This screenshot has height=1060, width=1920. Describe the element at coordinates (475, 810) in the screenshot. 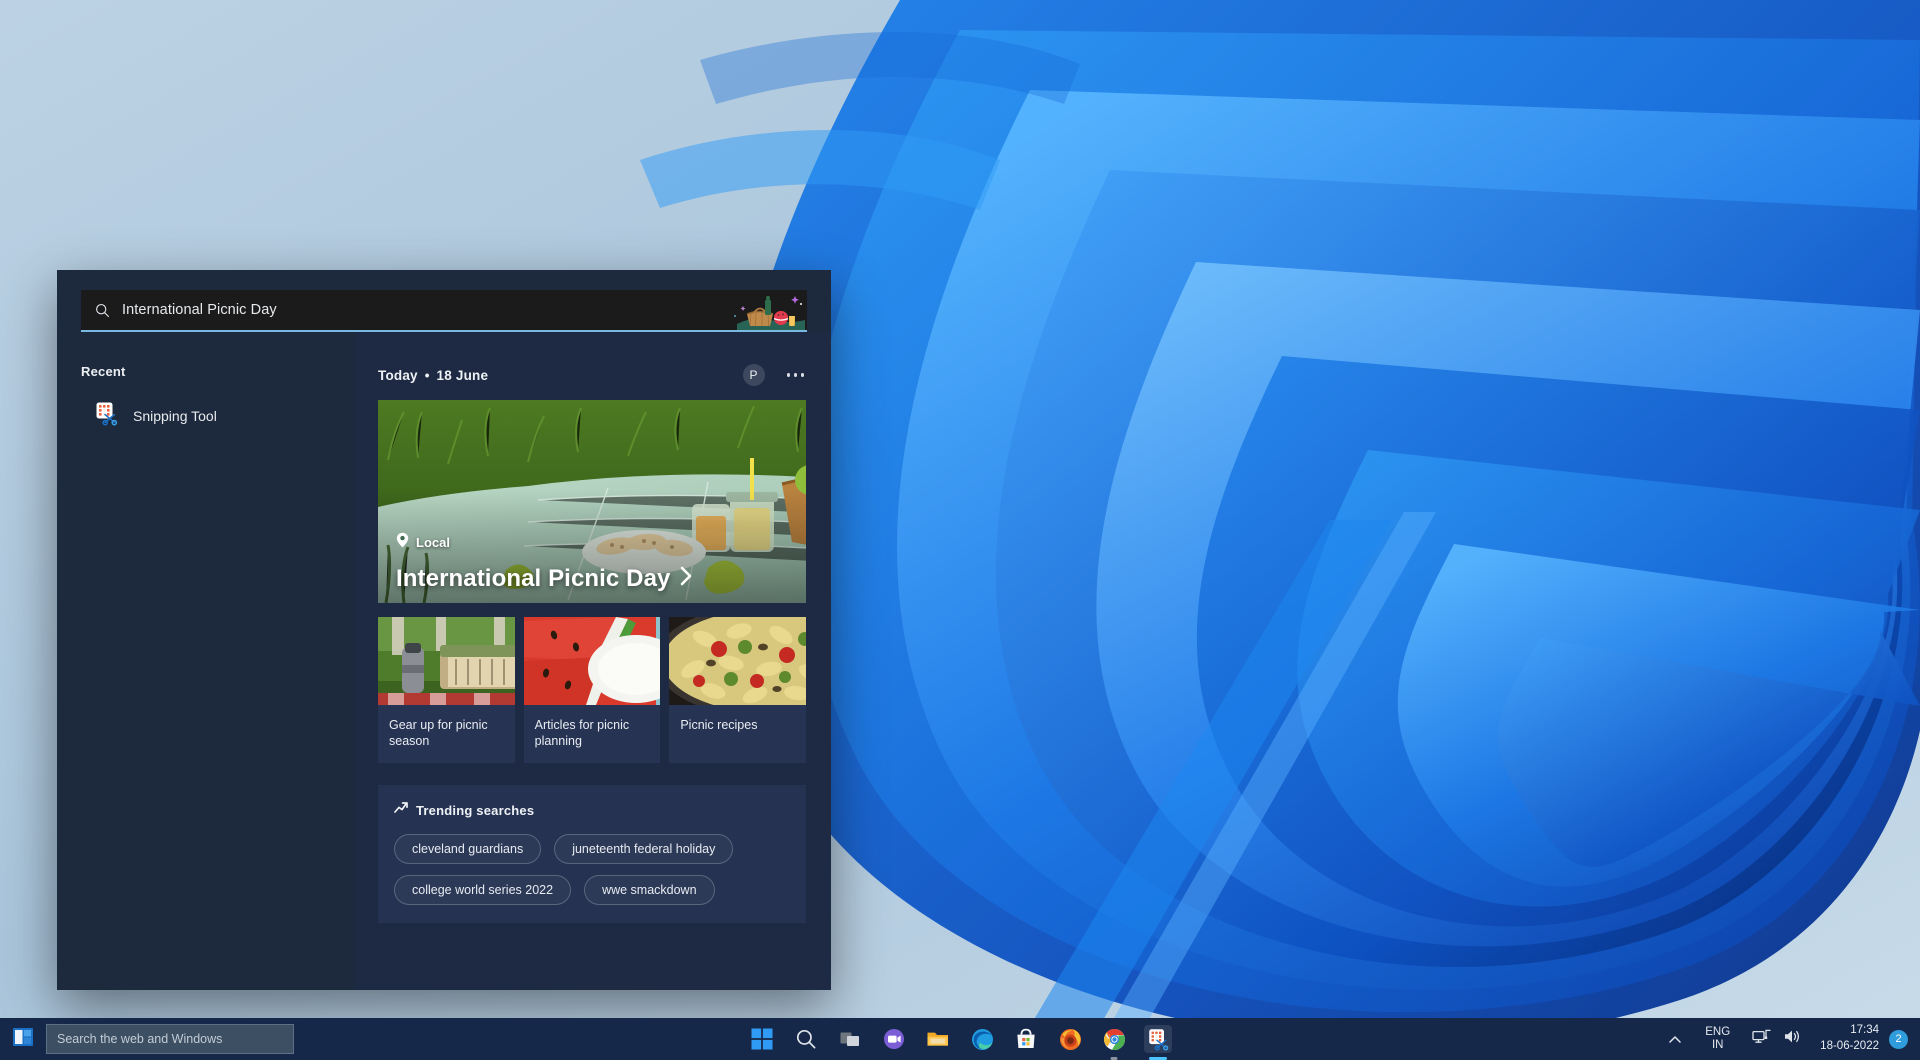

I see `trending-title: Trending searches` at that location.